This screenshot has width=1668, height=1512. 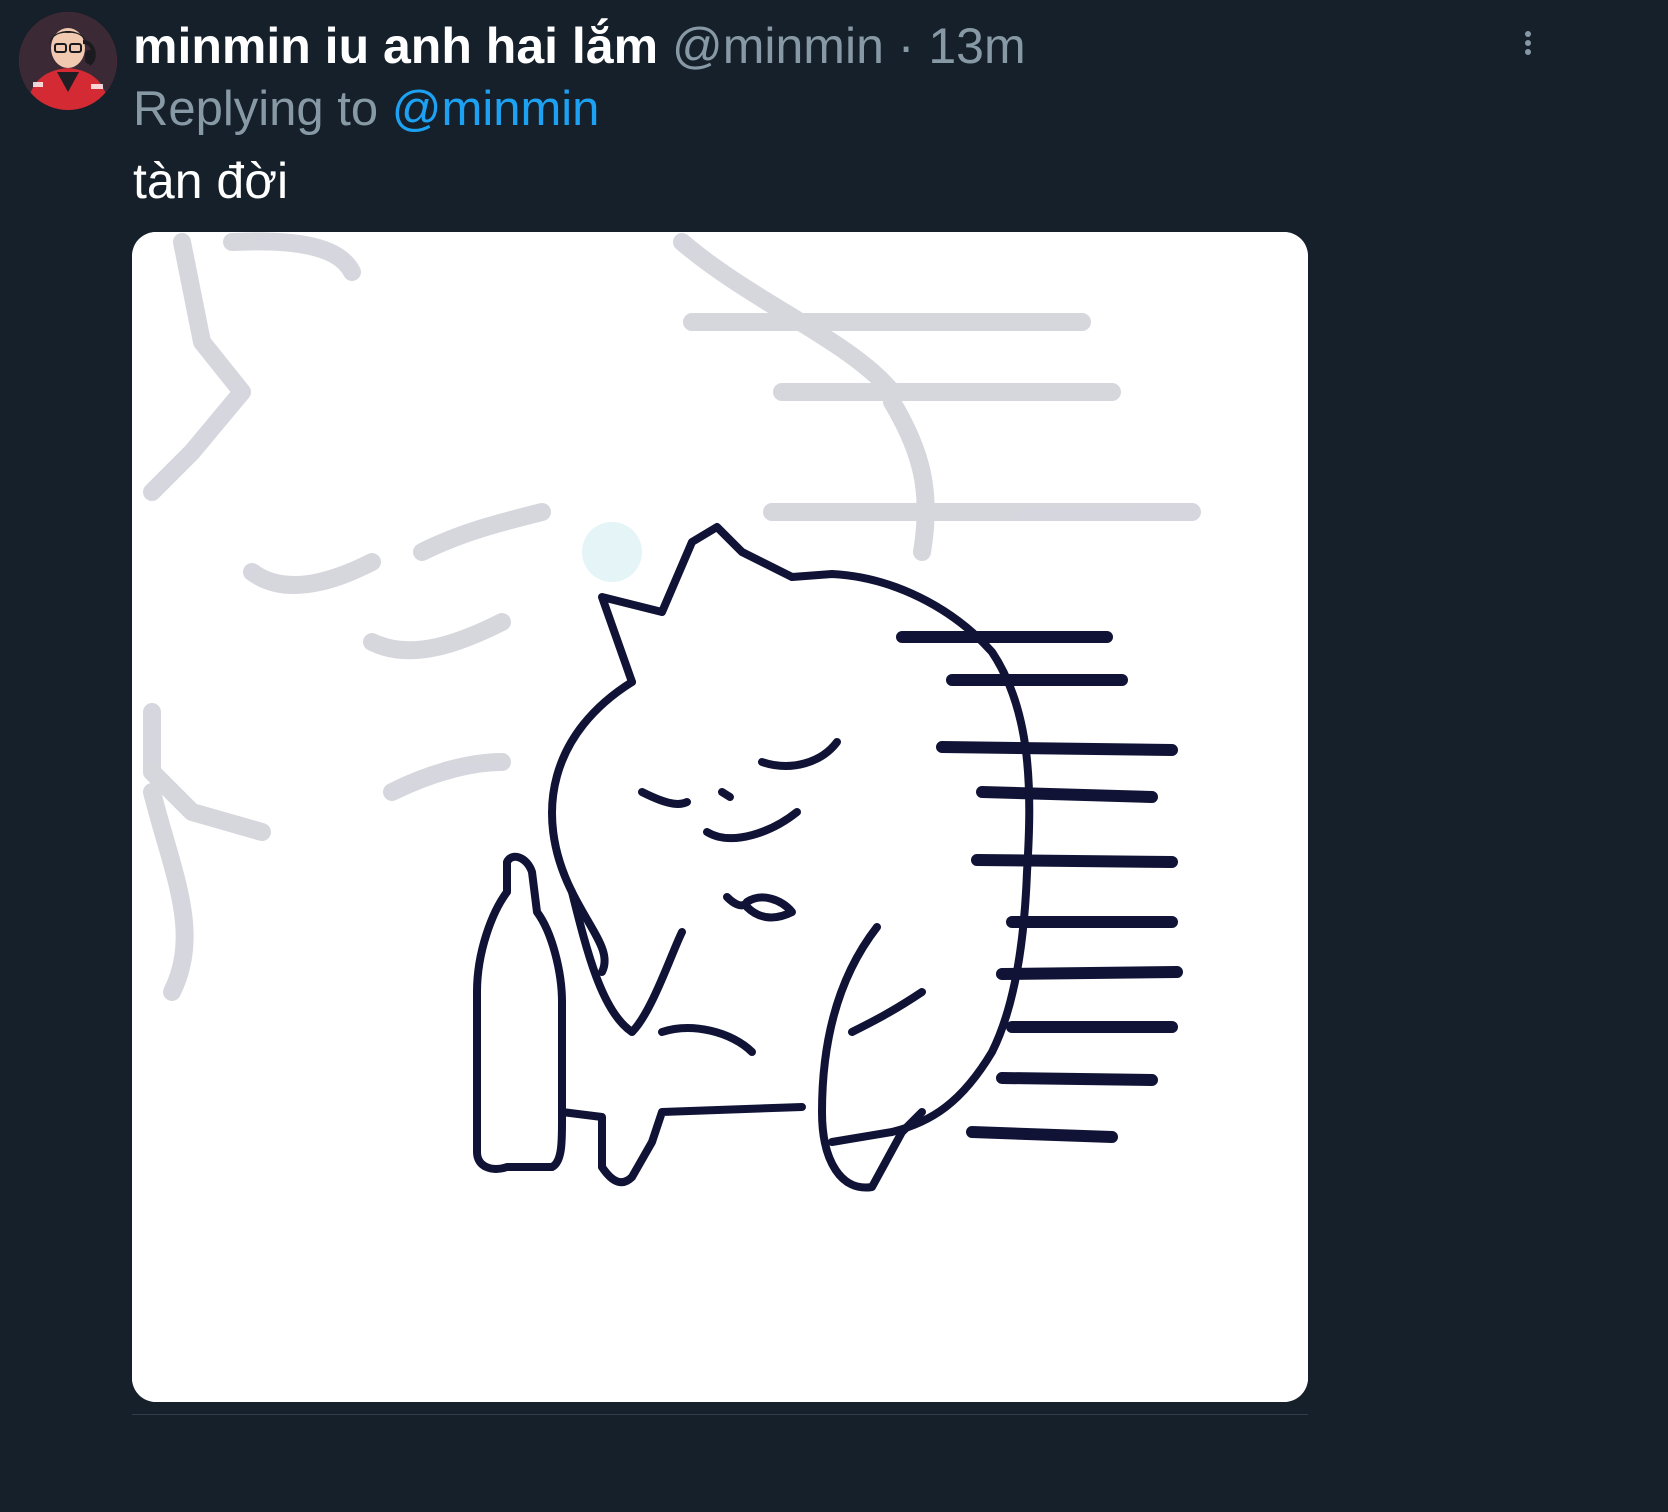 I want to click on avatar, so click(x=68, y=61).